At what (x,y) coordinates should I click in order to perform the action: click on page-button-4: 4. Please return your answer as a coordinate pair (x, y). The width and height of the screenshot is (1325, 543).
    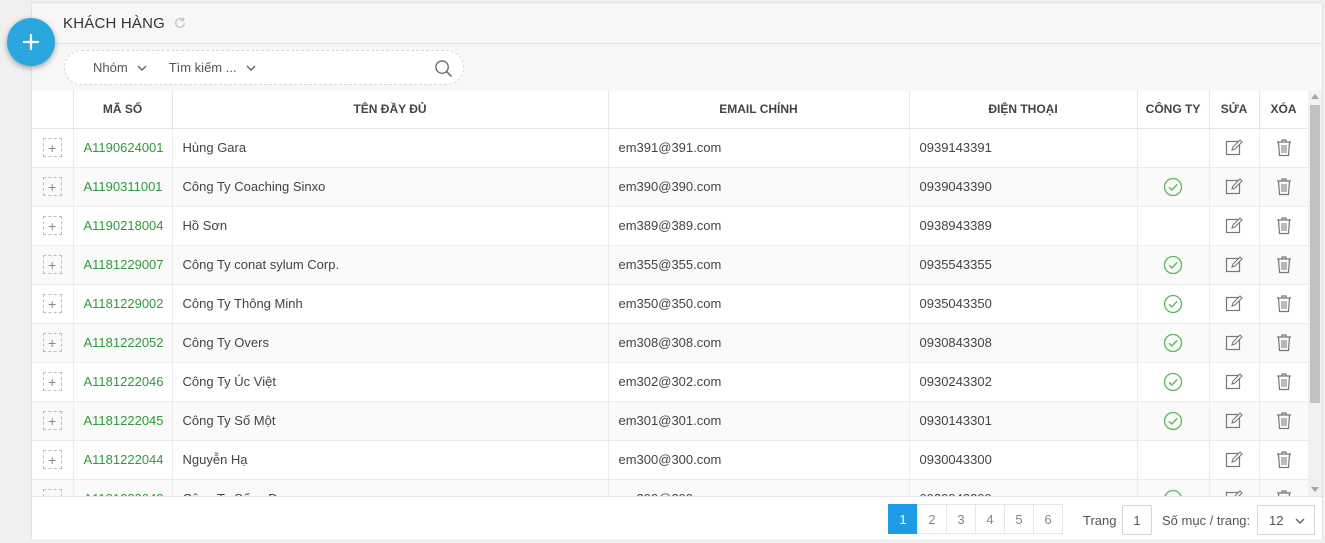
    Looking at the image, I should click on (990, 519).